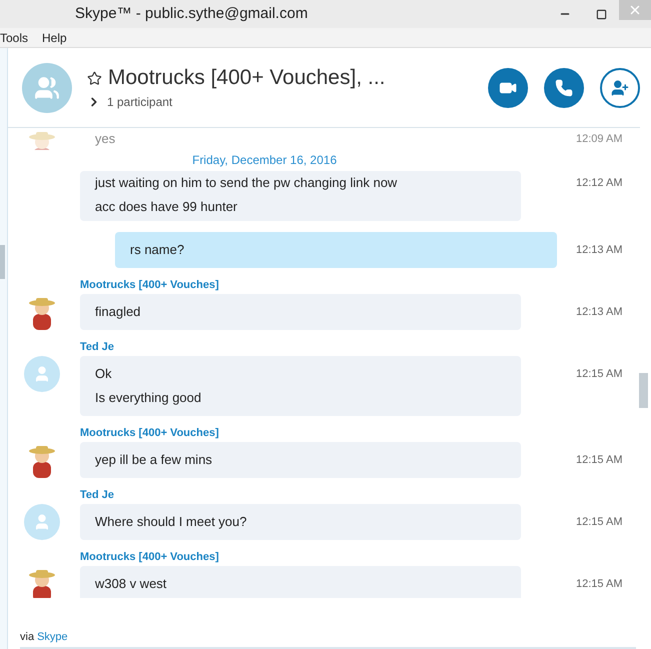 This screenshot has height=649, width=651. I want to click on window-title: Skype™ - public.sythe@gmail.com, so click(191, 14).